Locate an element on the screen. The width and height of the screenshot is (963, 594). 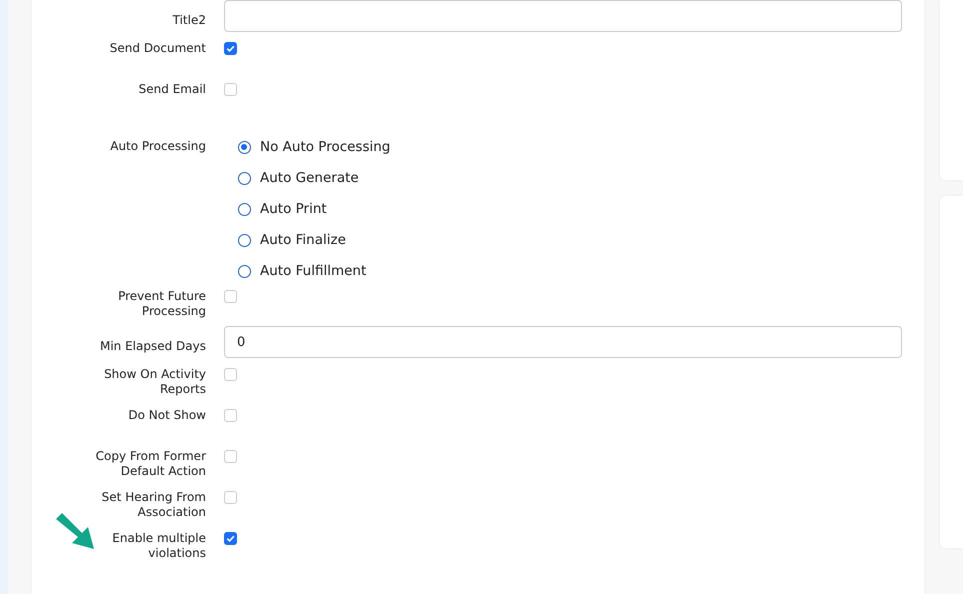
field-label: Prevent Future Processing is located at coordinates (161, 304).